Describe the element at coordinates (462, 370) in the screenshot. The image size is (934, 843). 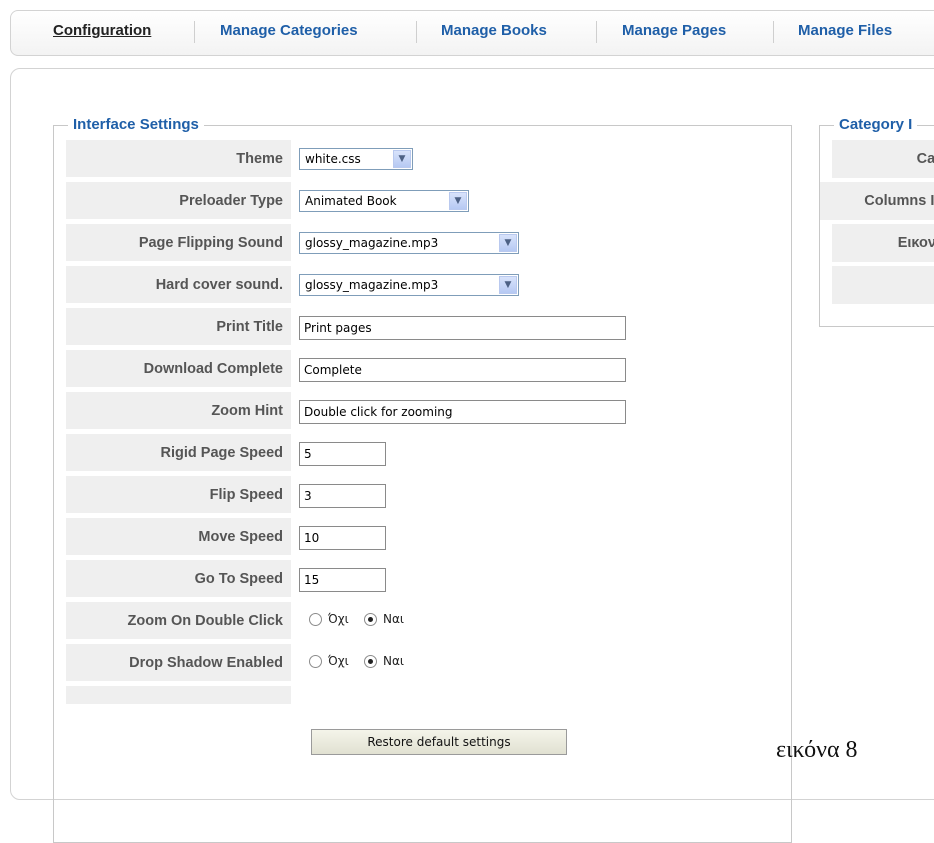
I see `download-complete-input: Complete` at that location.